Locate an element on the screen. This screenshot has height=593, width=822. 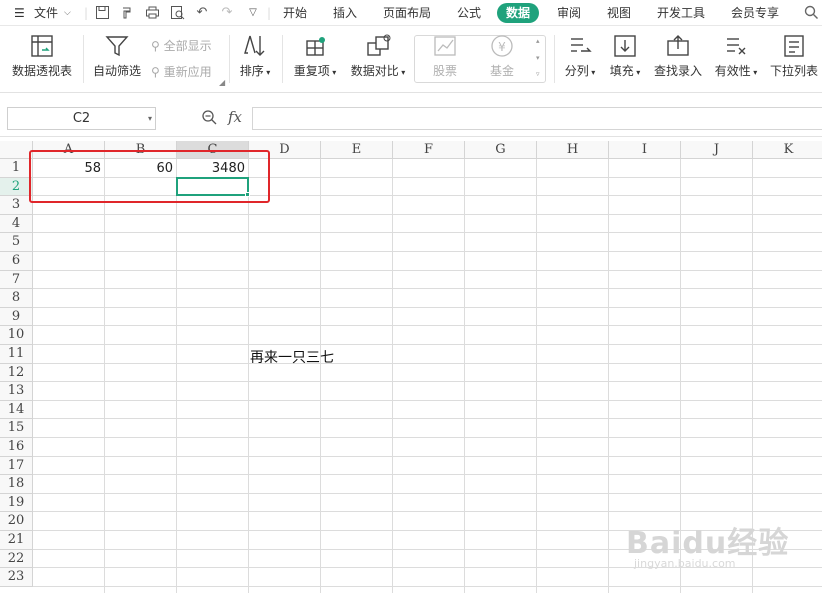
name-box: C2 ▾ is located at coordinates (81, 118).